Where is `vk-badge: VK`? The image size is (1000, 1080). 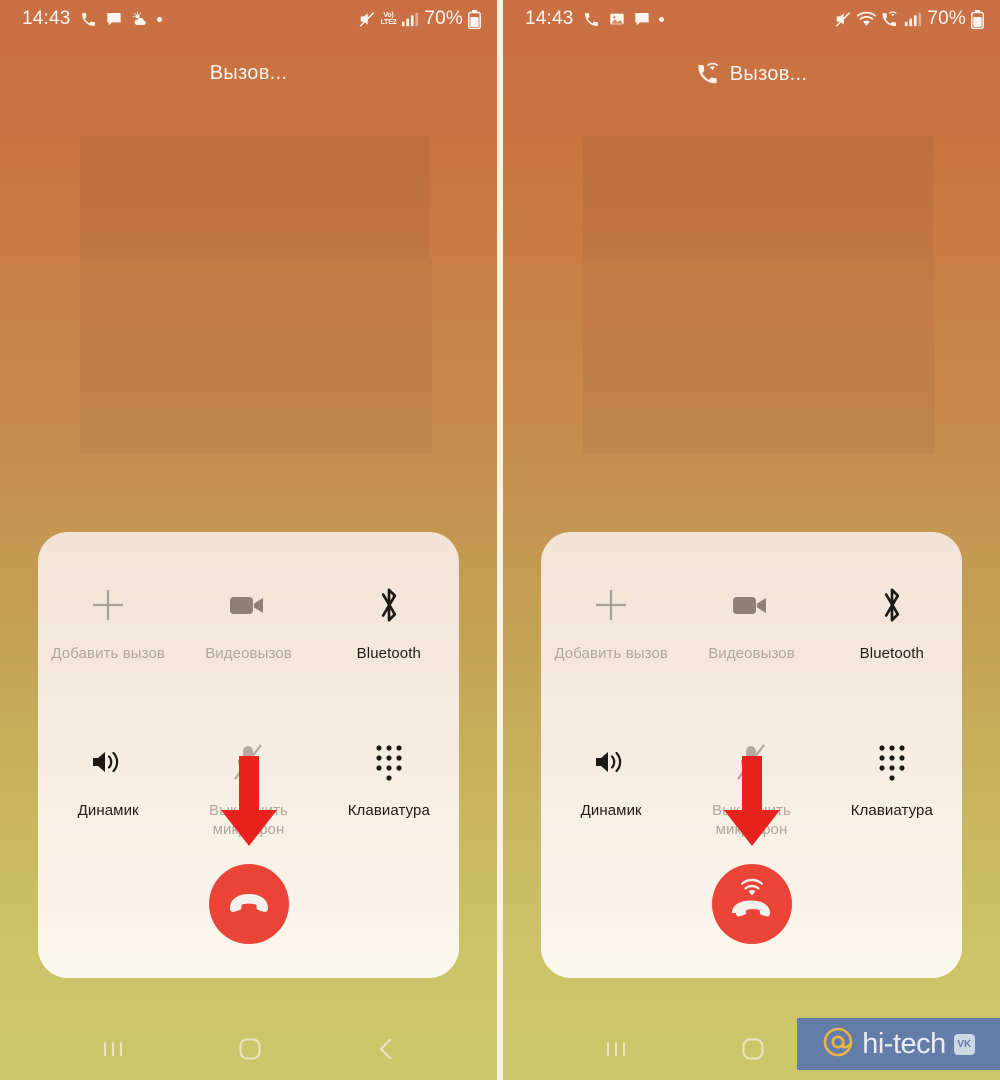
vk-badge: VK is located at coordinates (964, 1044).